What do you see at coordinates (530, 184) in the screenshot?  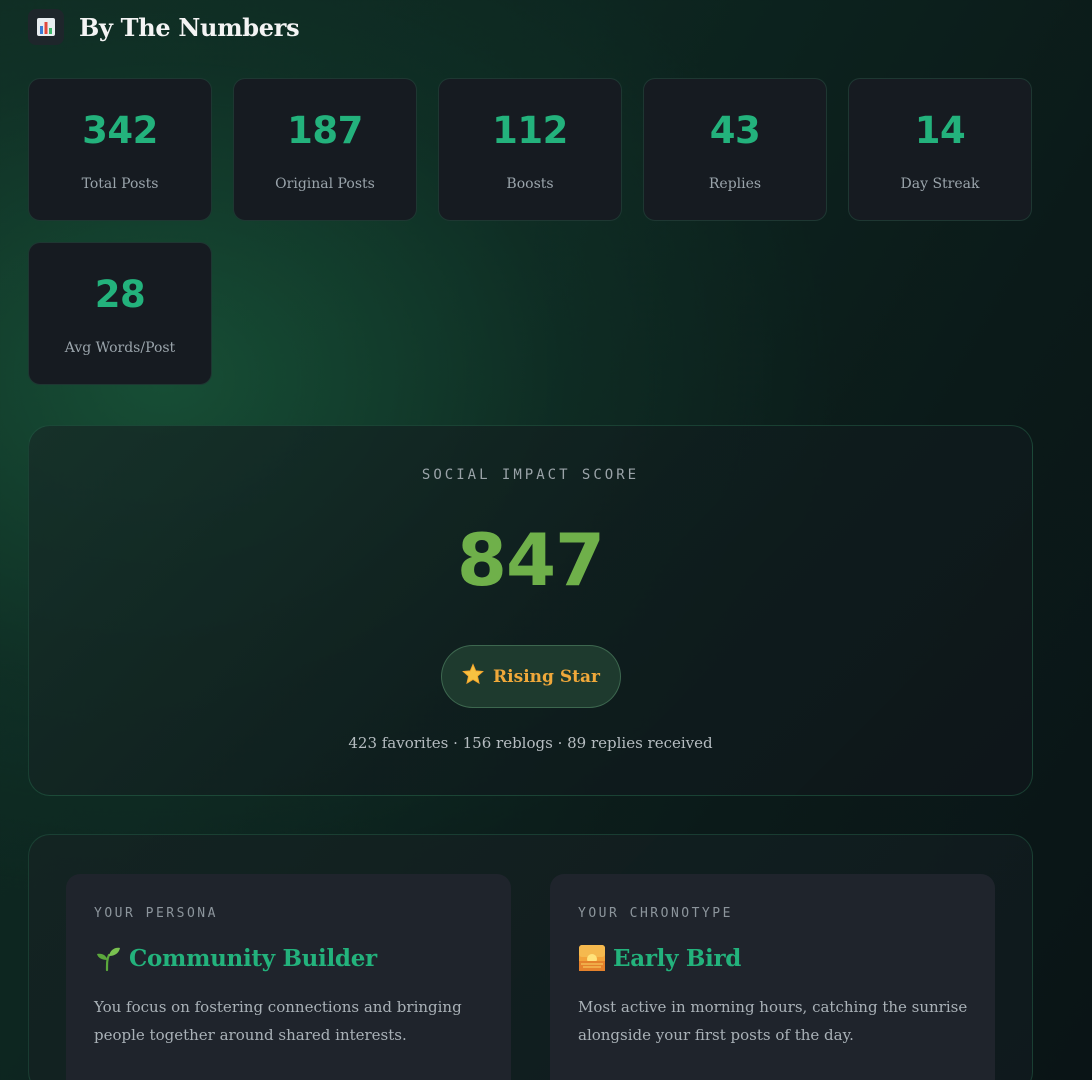 I see `stat-label: Boosts` at bounding box center [530, 184].